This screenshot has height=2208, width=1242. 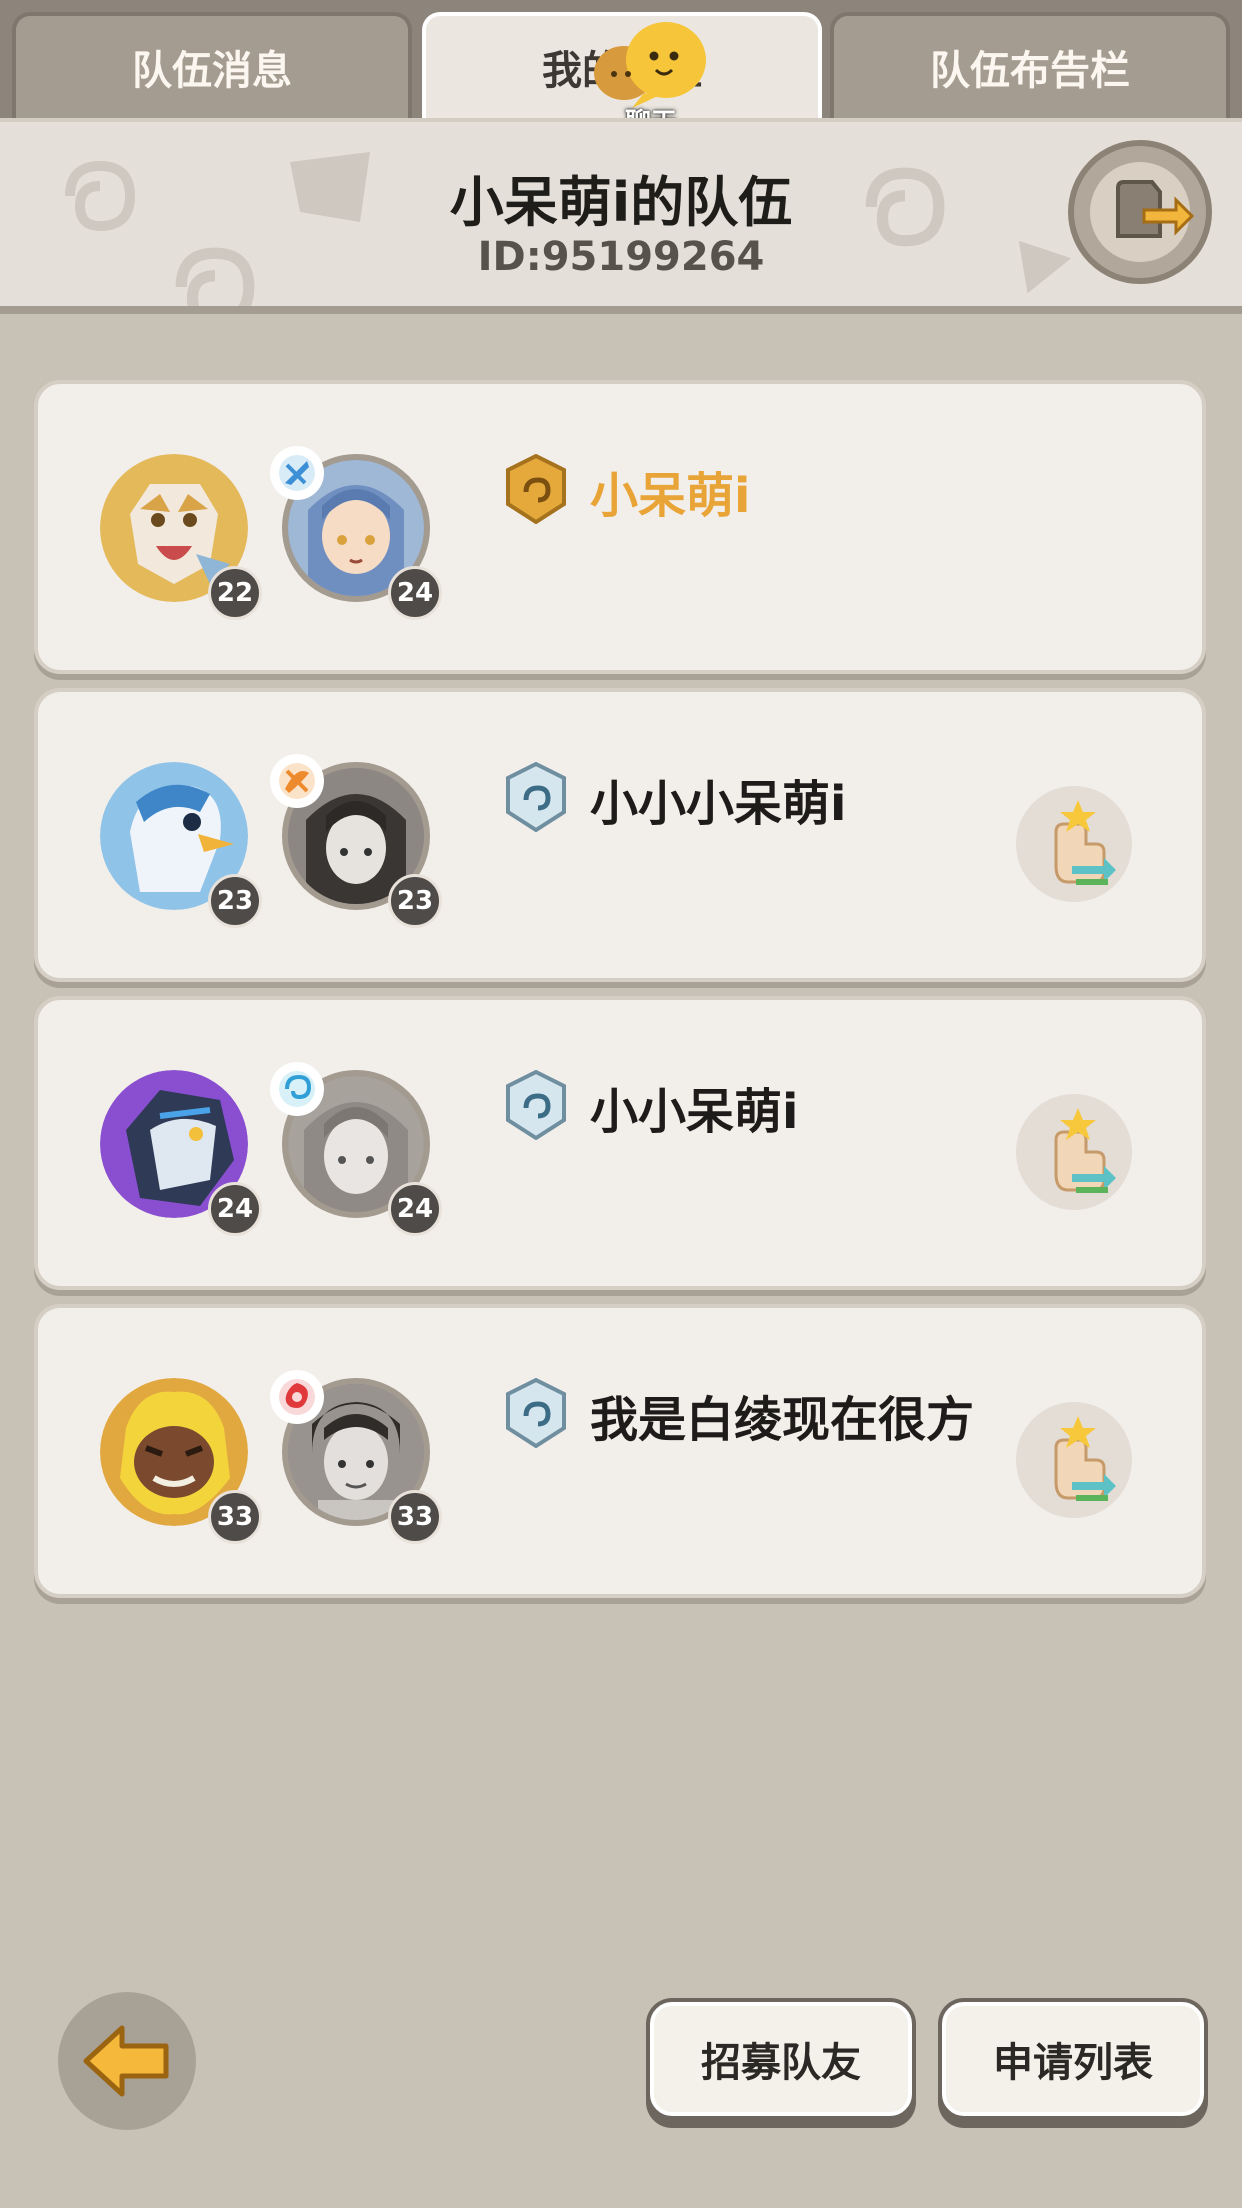 I want to click on tab-team-messages: 队伍消息, so click(x=212, y=65).